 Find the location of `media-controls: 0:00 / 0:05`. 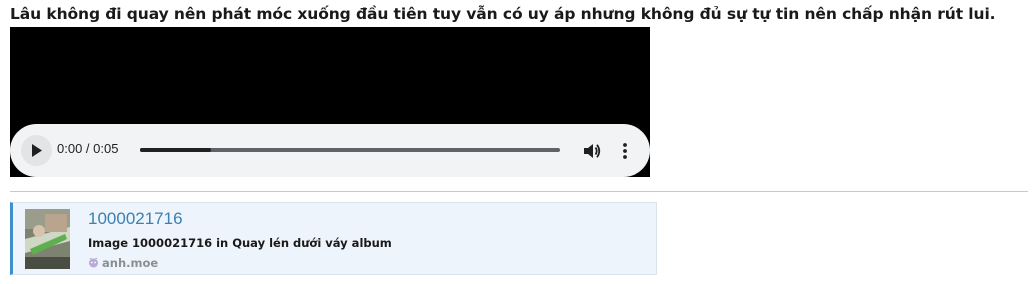

media-controls: 0:00 / 0:05 is located at coordinates (330, 150).